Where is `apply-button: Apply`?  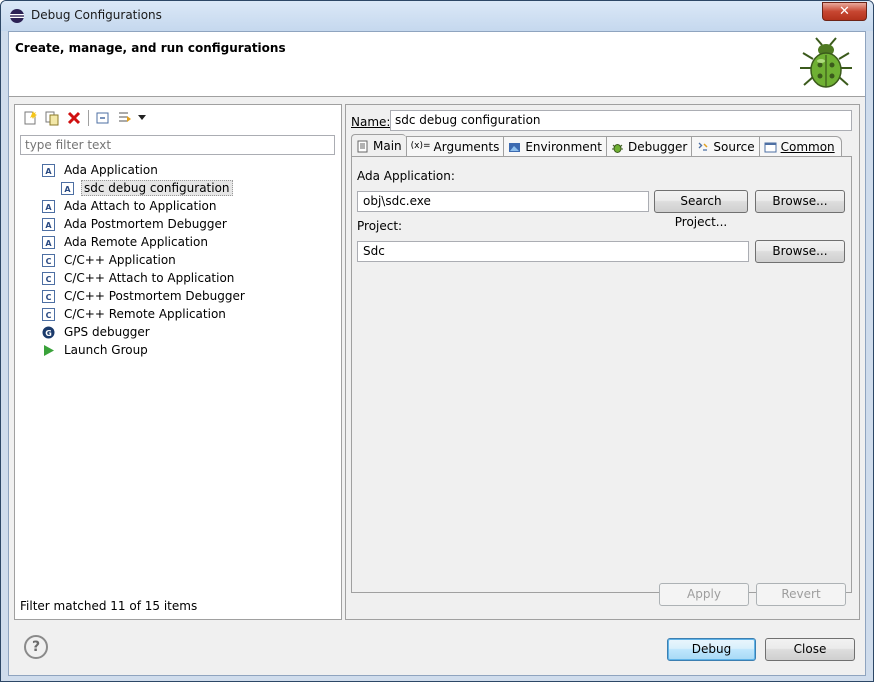
apply-button: Apply is located at coordinates (704, 594).